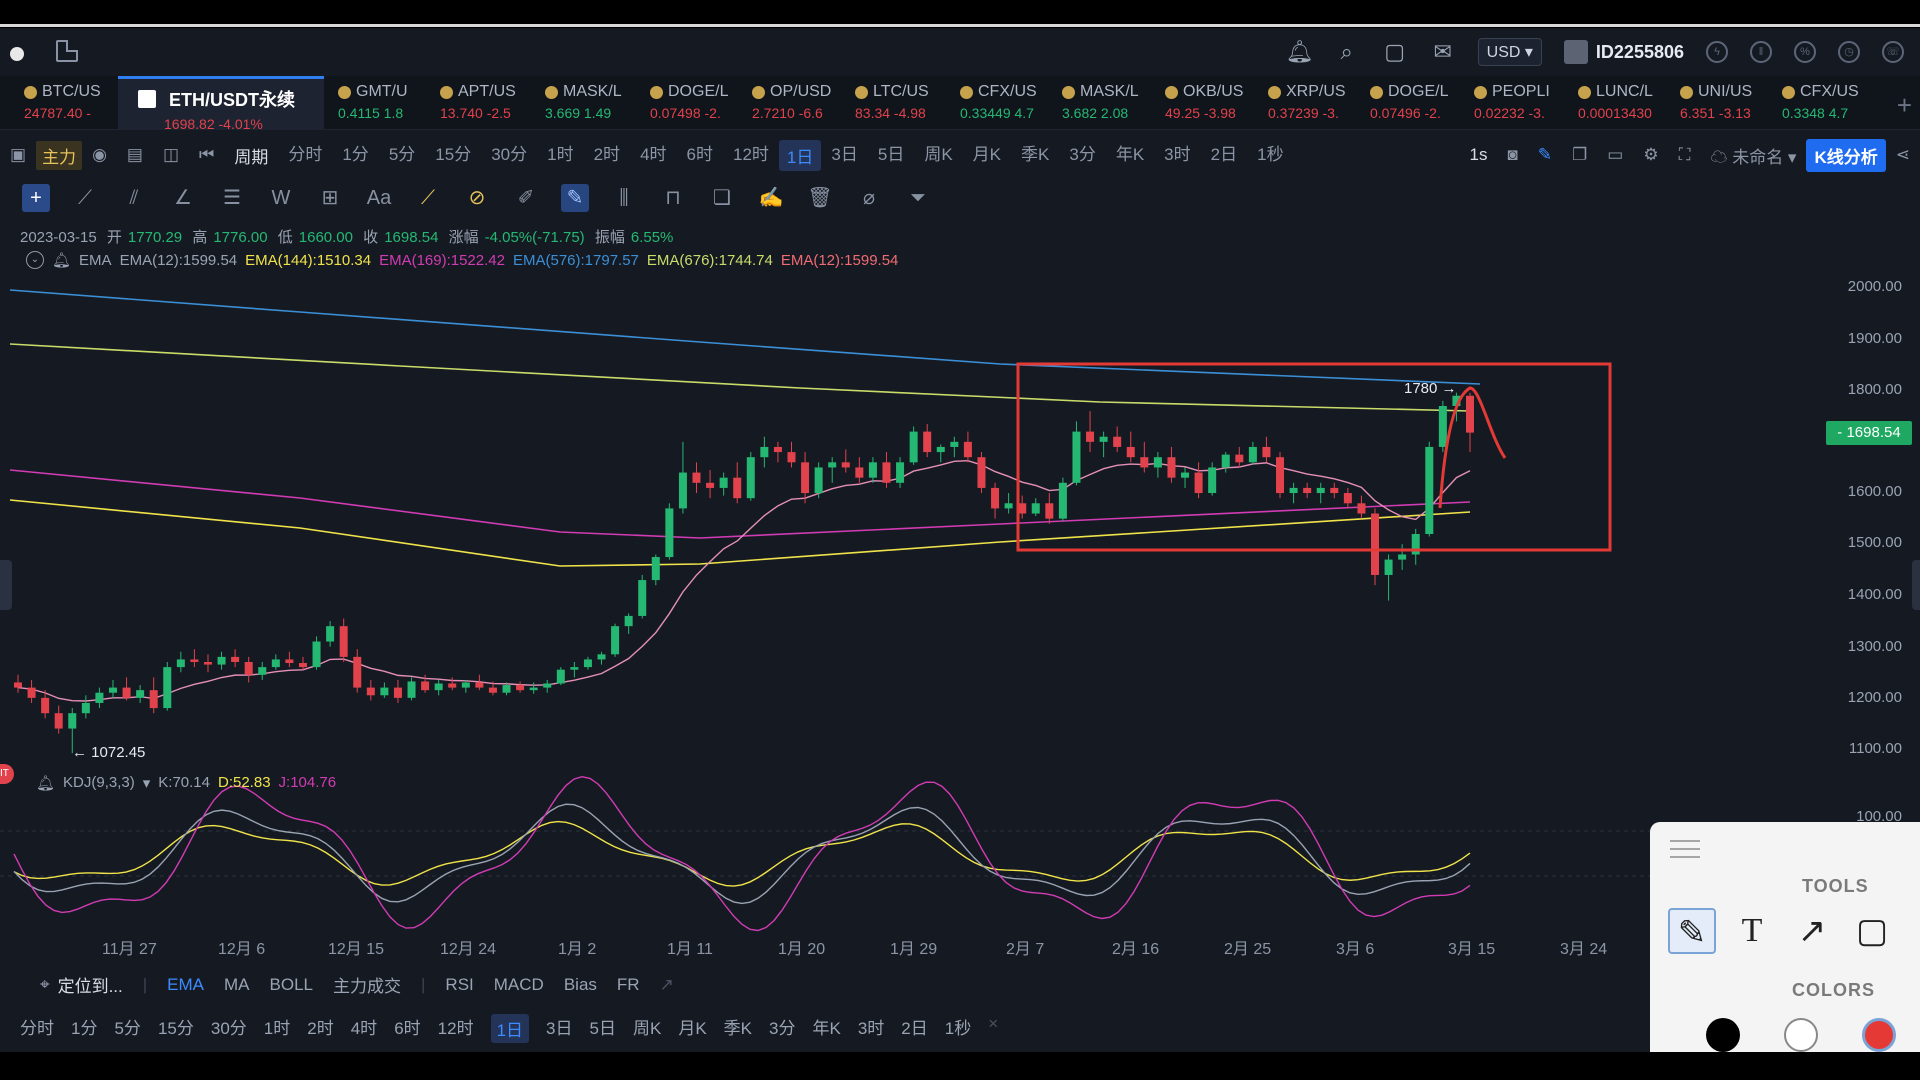  Describe the element at coordinates (1849, 52) in the screenshot. I see `clock-icon: ◷` at that location.